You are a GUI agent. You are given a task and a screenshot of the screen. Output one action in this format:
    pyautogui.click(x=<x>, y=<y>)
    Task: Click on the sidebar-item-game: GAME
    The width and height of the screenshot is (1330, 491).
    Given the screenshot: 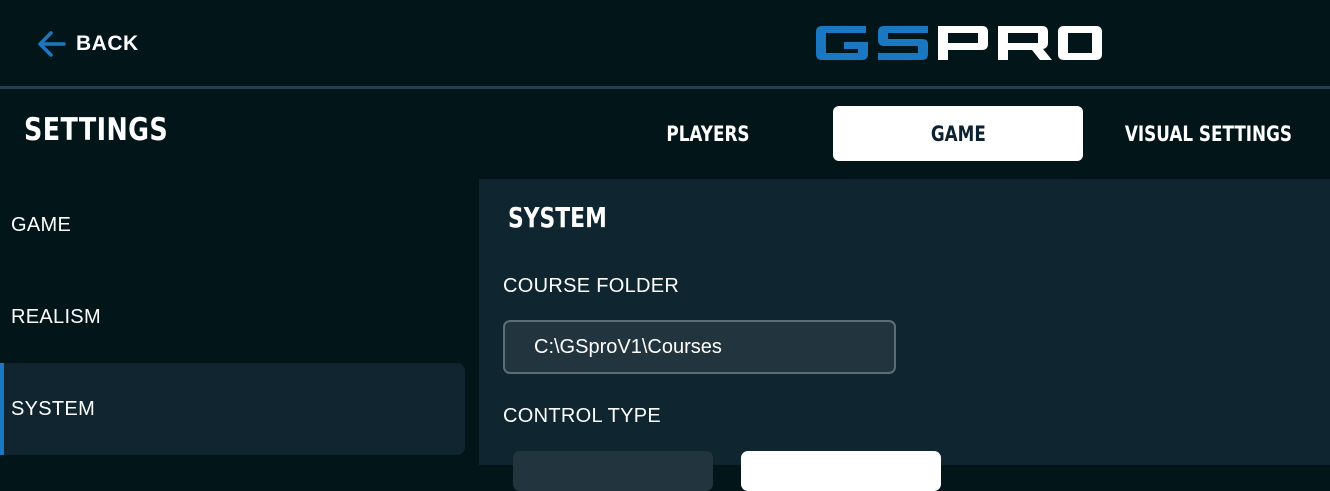 What is the action you would take?
    pyautogui.click(x=232, y=225)
    